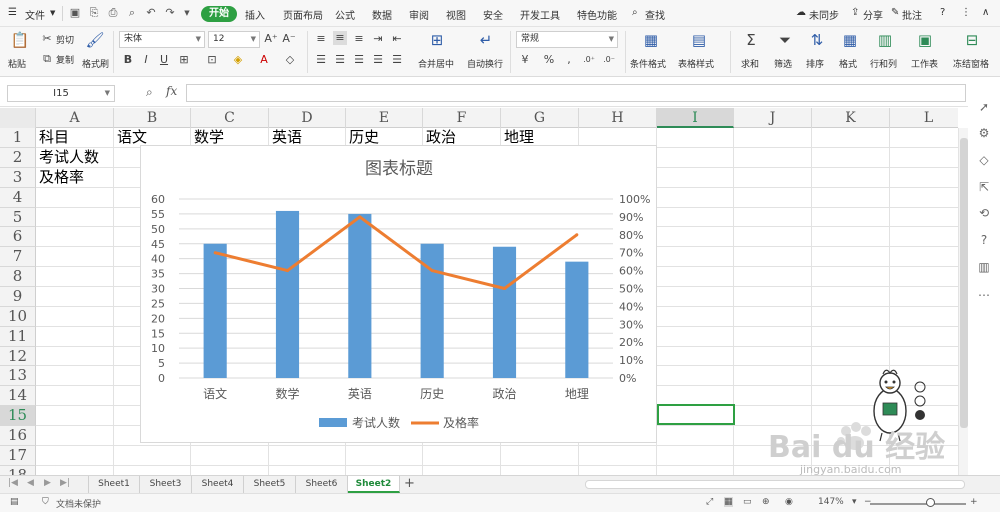 Image resolution: width=1000 pixels, height=512 pixels. Describe the element at coordinates (525, 60) in the screenshot. I see `currency-icon: ¥` at that location.